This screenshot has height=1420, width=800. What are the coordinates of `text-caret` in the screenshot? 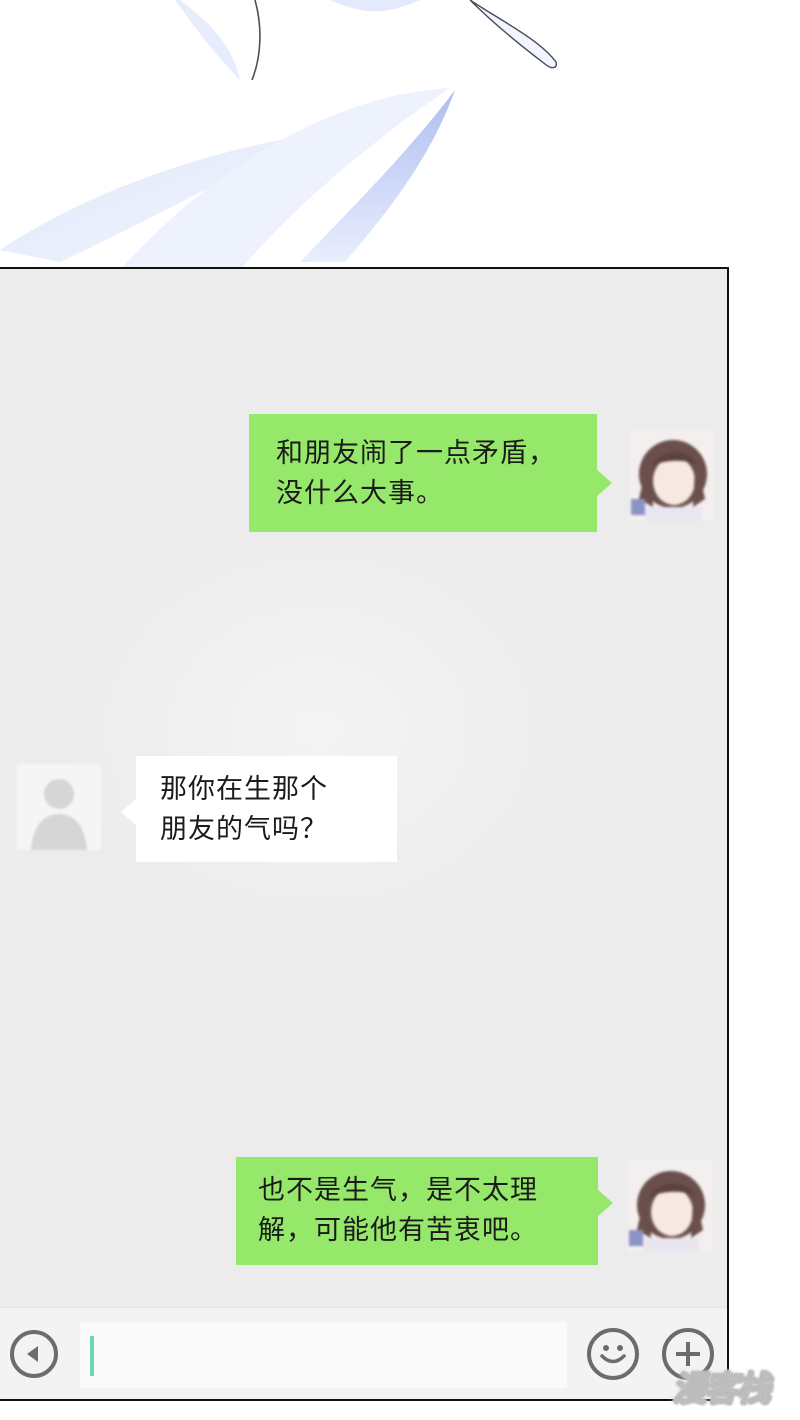 It's located at (92, 1356).